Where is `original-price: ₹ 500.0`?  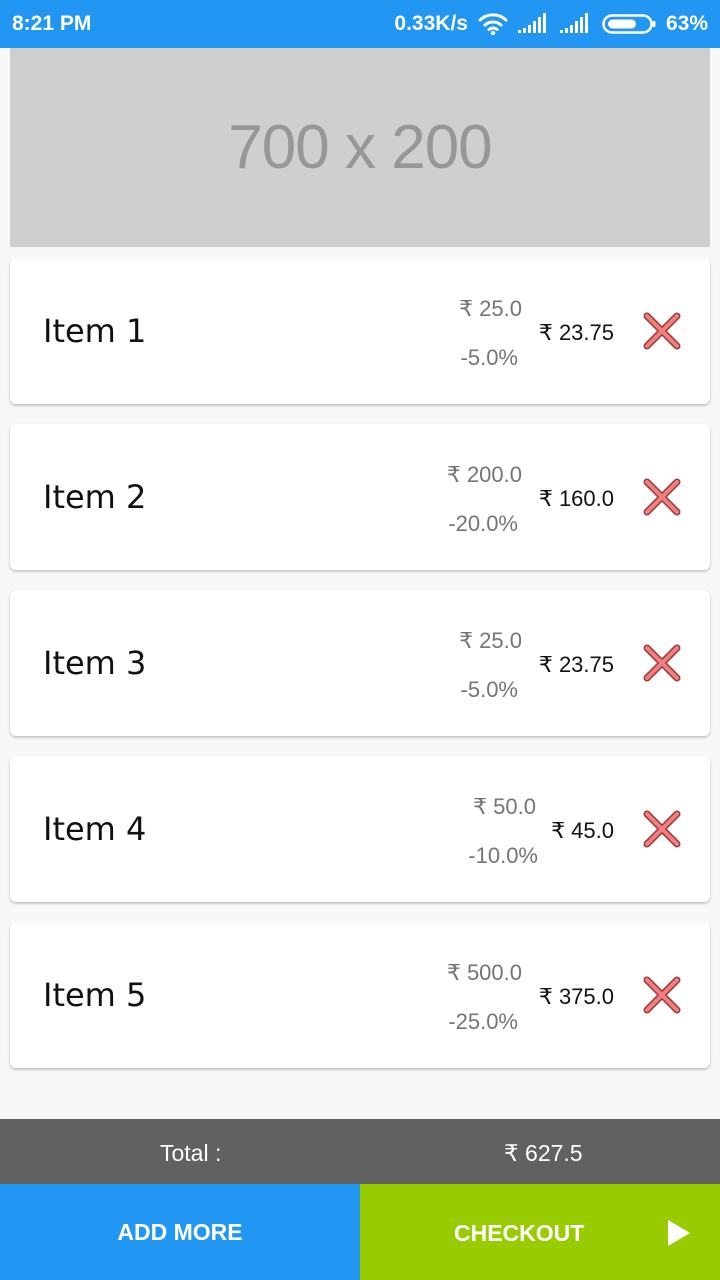
original-price: ₹ 500.0 is located at coordinates (484, 972).